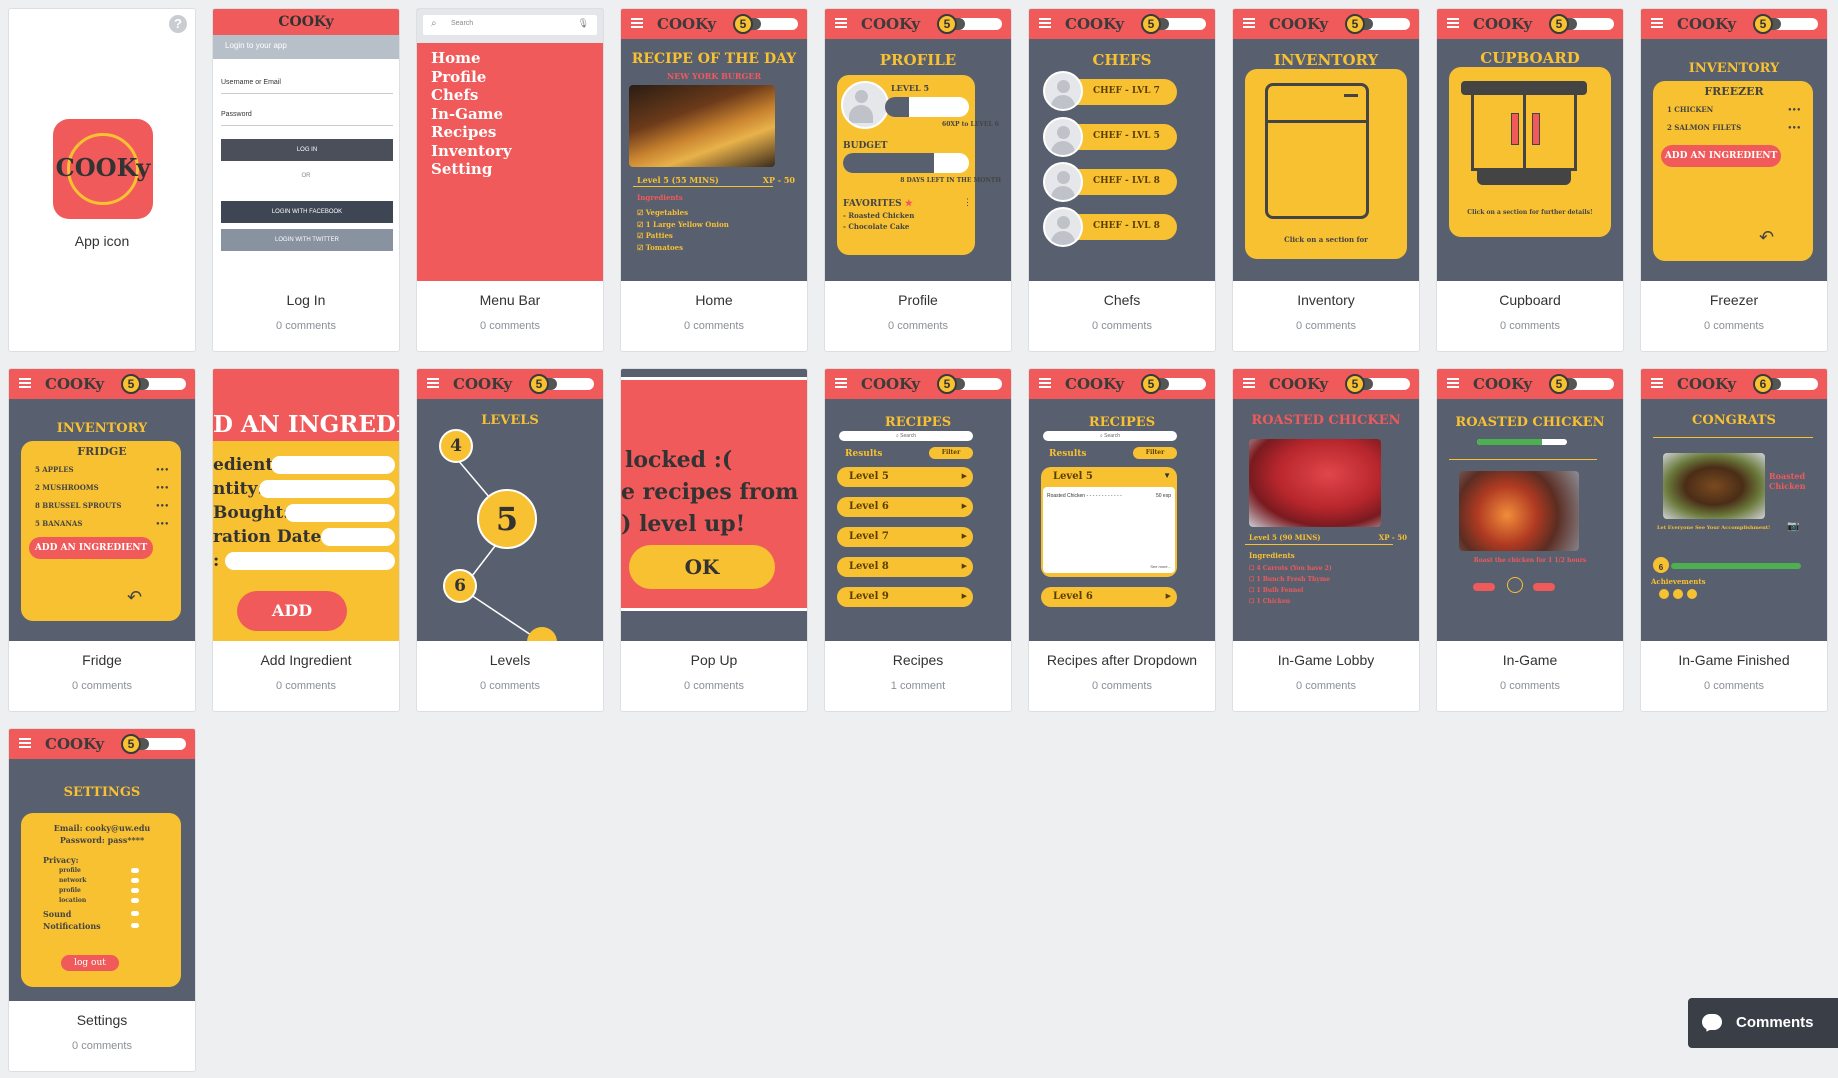 The image size is (1838, 1078). I want to click on menu-item-recipes: Recipes, so click(471, 132).